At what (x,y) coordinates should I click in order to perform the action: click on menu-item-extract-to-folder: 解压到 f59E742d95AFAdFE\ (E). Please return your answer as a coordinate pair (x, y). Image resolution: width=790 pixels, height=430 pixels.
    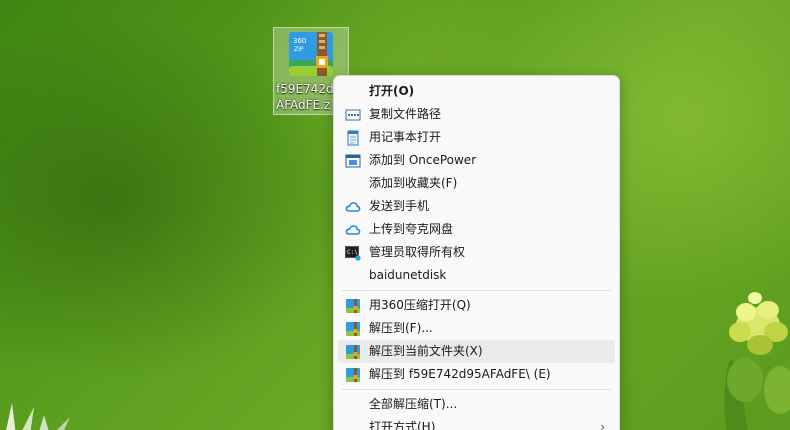
    Looking at the image, I should click on (476, 374).